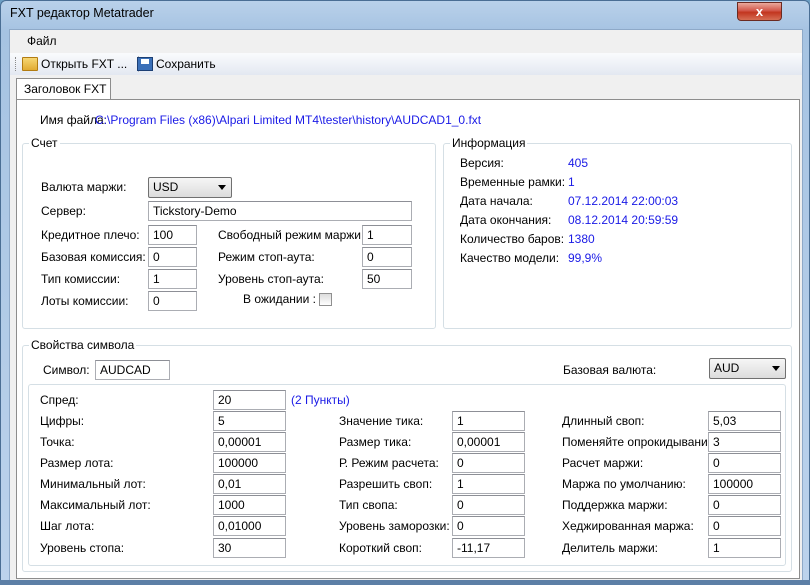 The height and width of the screenshot is (585, 810). I want to click on margin-divider-label: Делитель маржи:, so click(610, 548).